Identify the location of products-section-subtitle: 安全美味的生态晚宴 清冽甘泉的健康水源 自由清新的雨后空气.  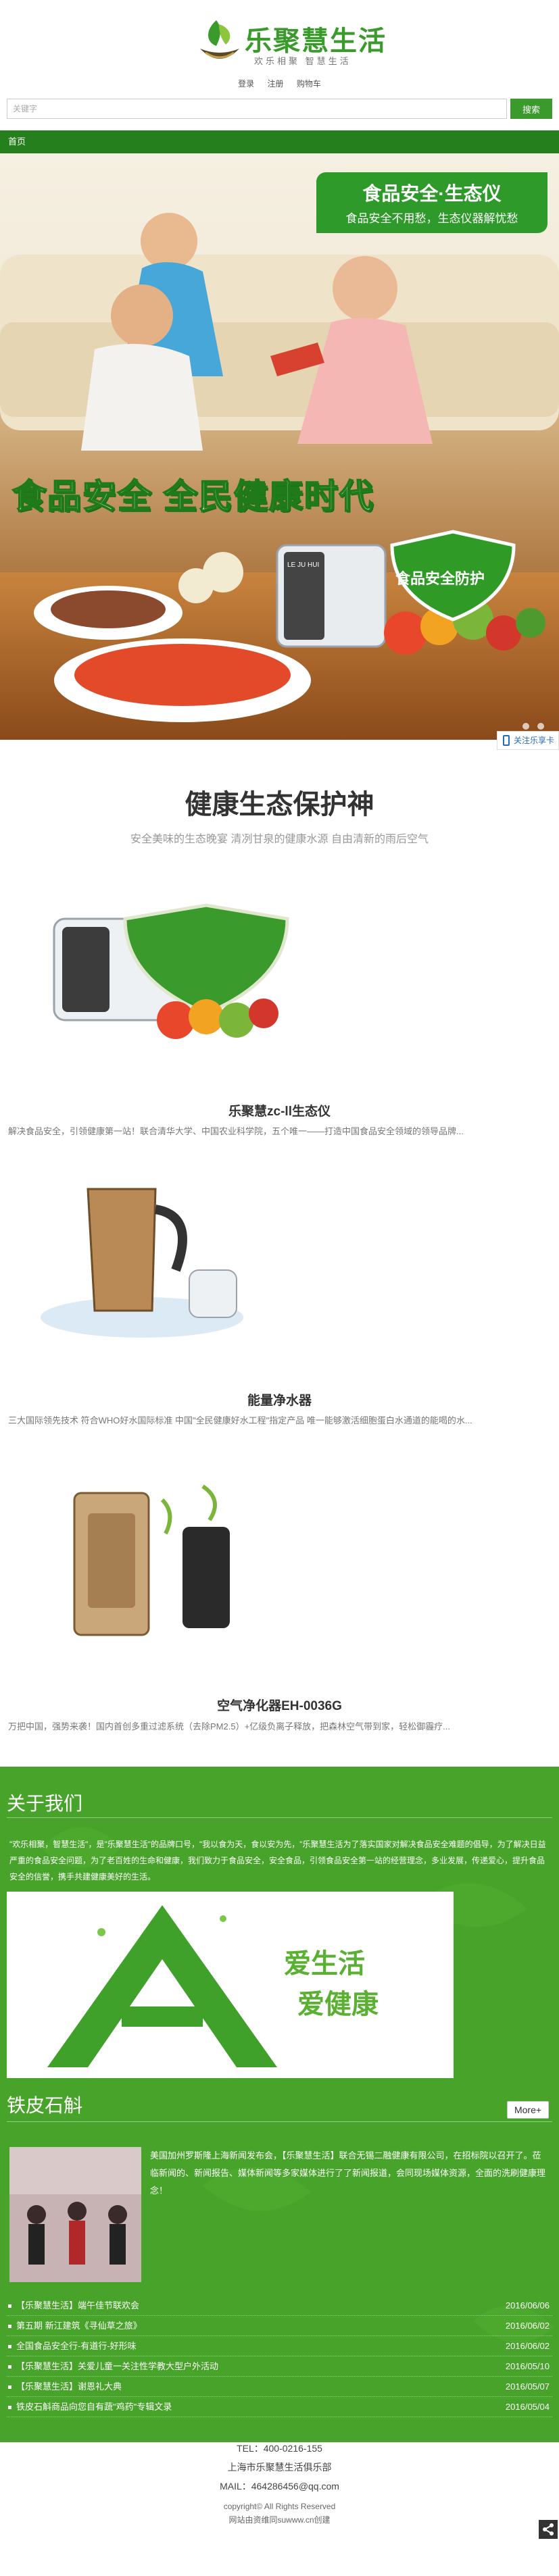
(279, 839).